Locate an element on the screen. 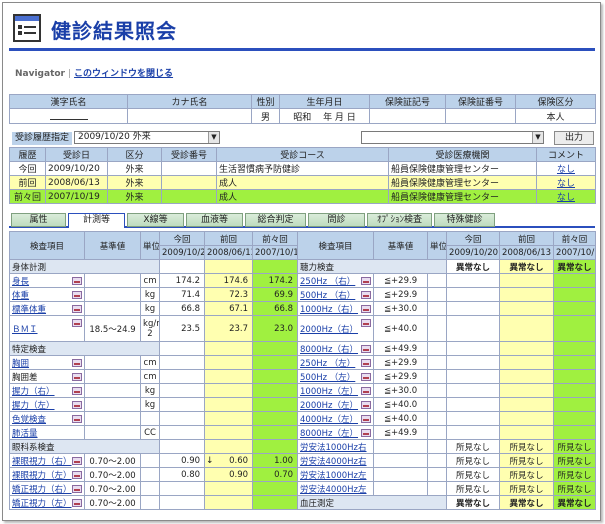  tab-2: X線等 is located at coordinates (155, 220).